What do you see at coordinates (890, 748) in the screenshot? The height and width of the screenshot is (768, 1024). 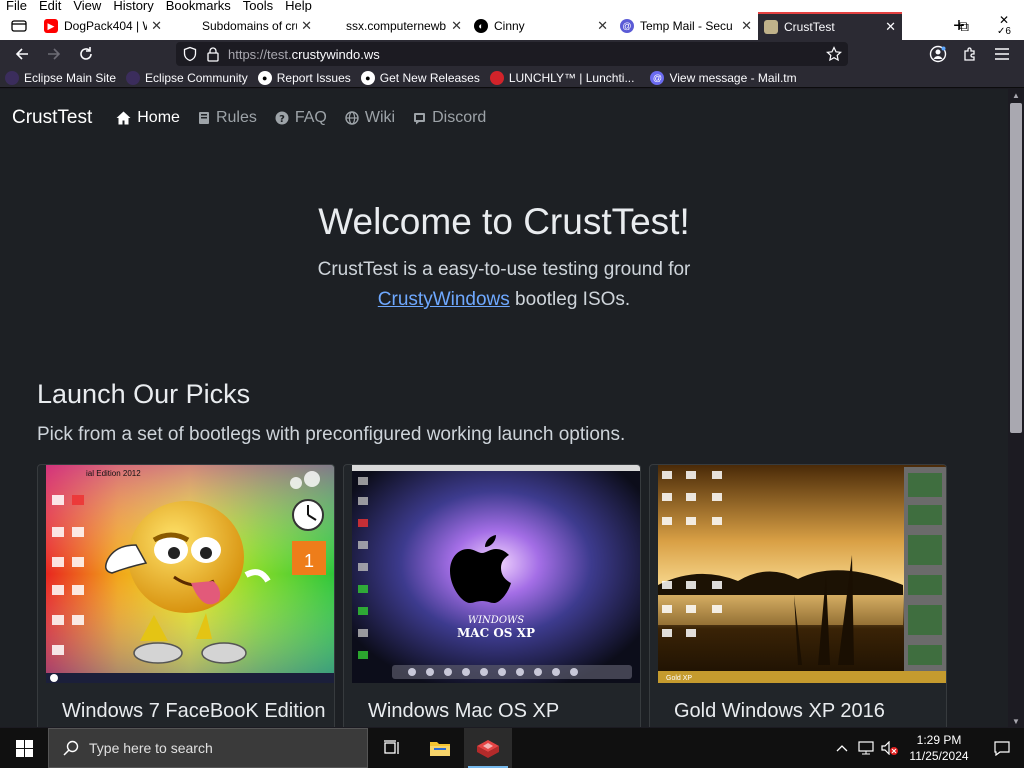 I see `volume-muted-icon` at bounding box center [890, 748].